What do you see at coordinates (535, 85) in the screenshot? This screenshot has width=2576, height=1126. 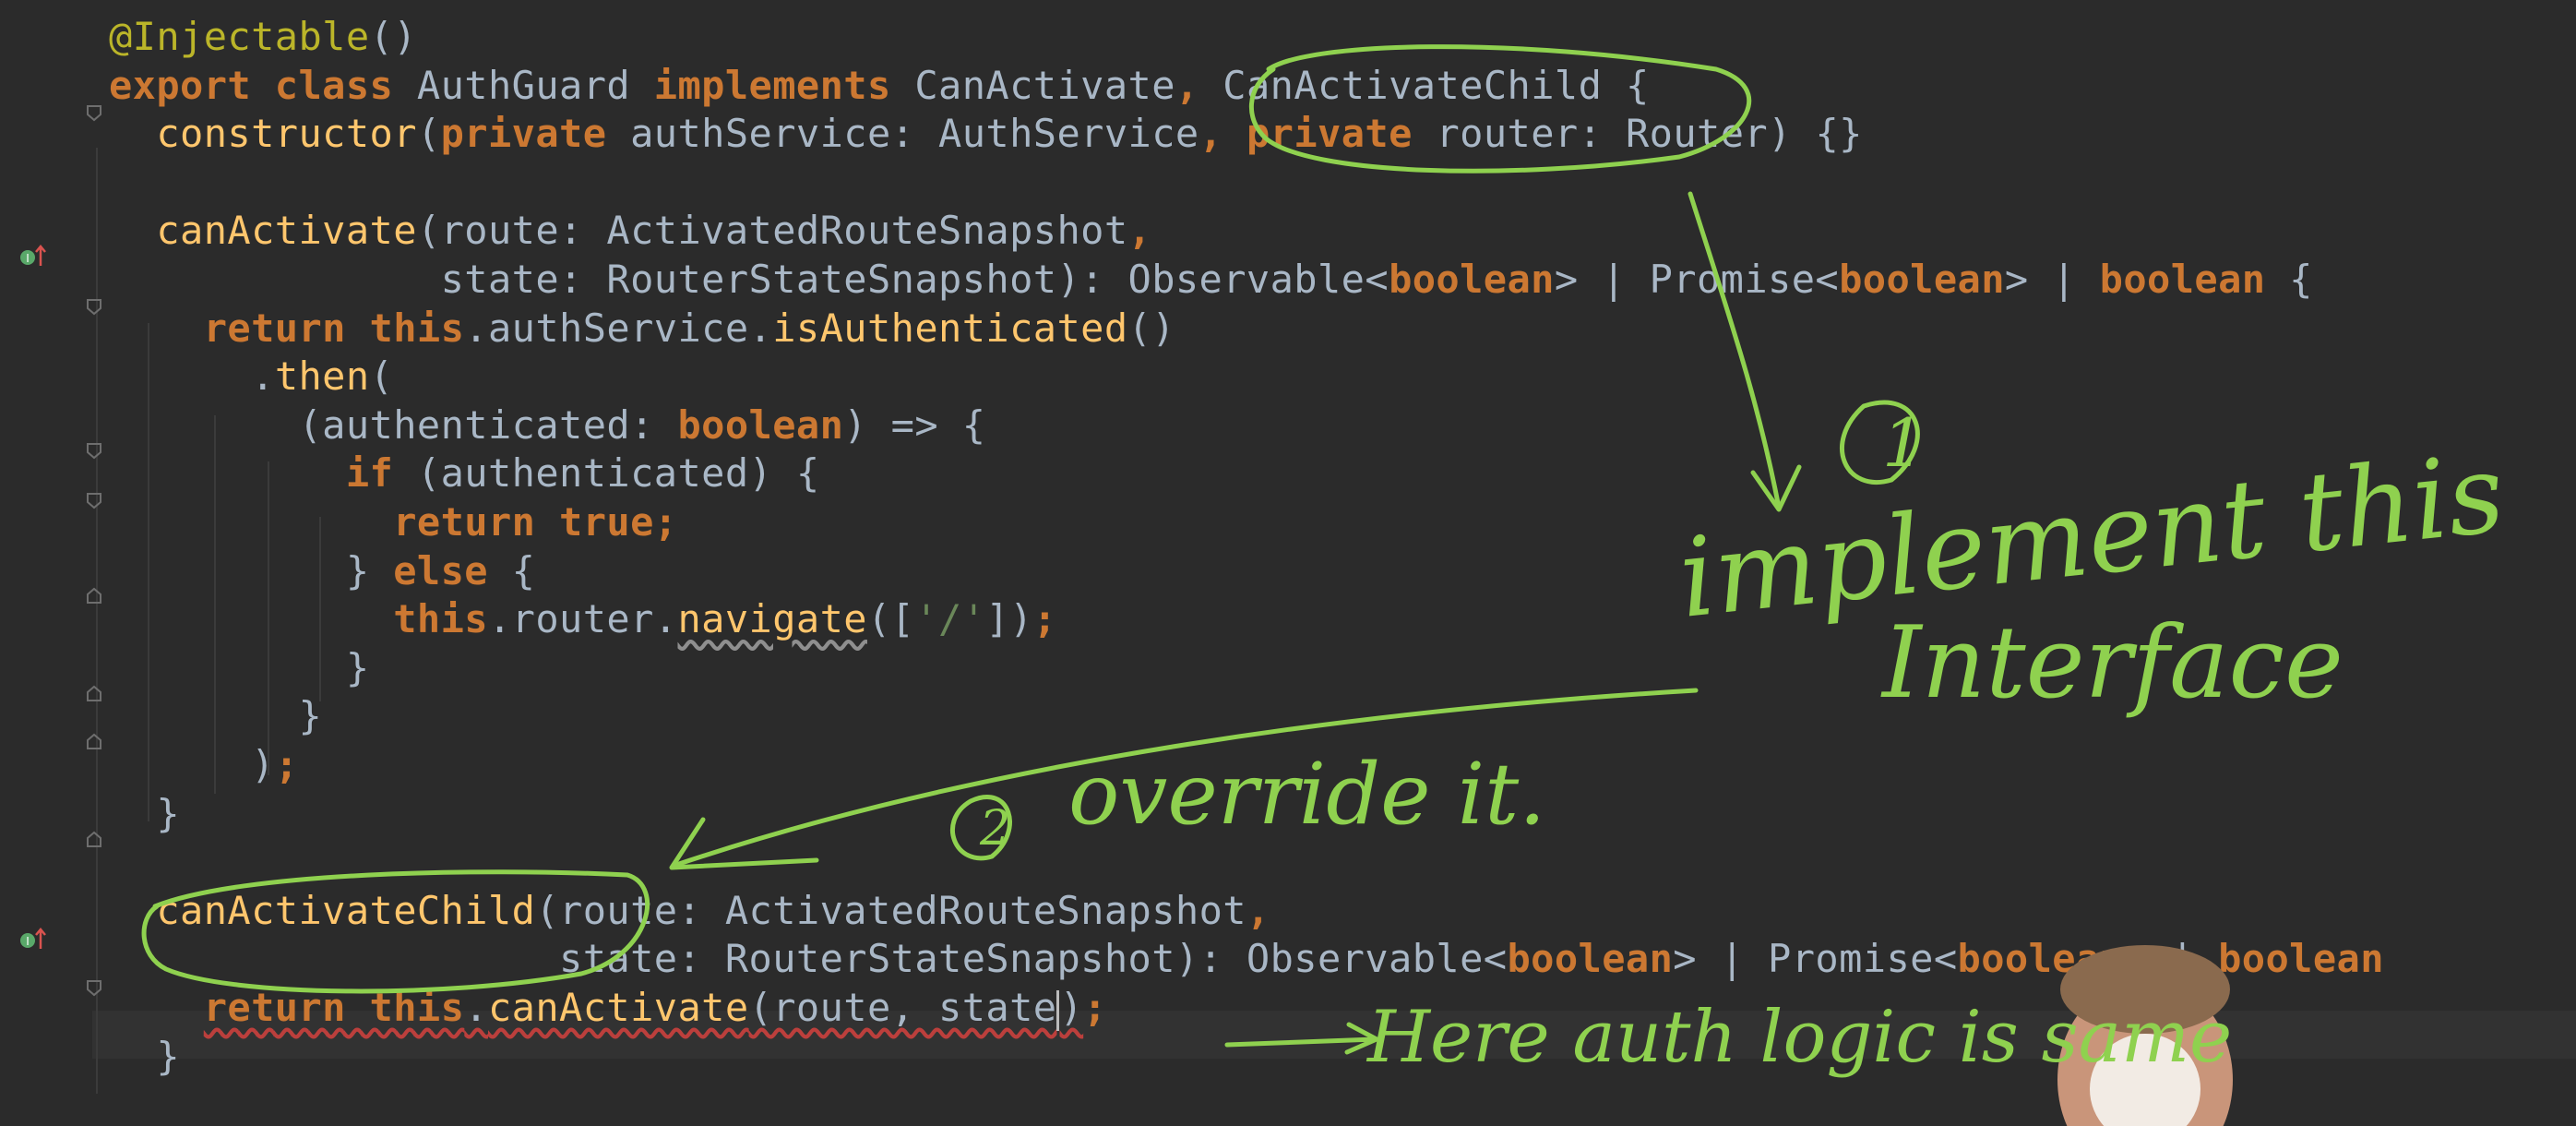 I see `code-token: AuthGuard` at bounding box center [535, 85].